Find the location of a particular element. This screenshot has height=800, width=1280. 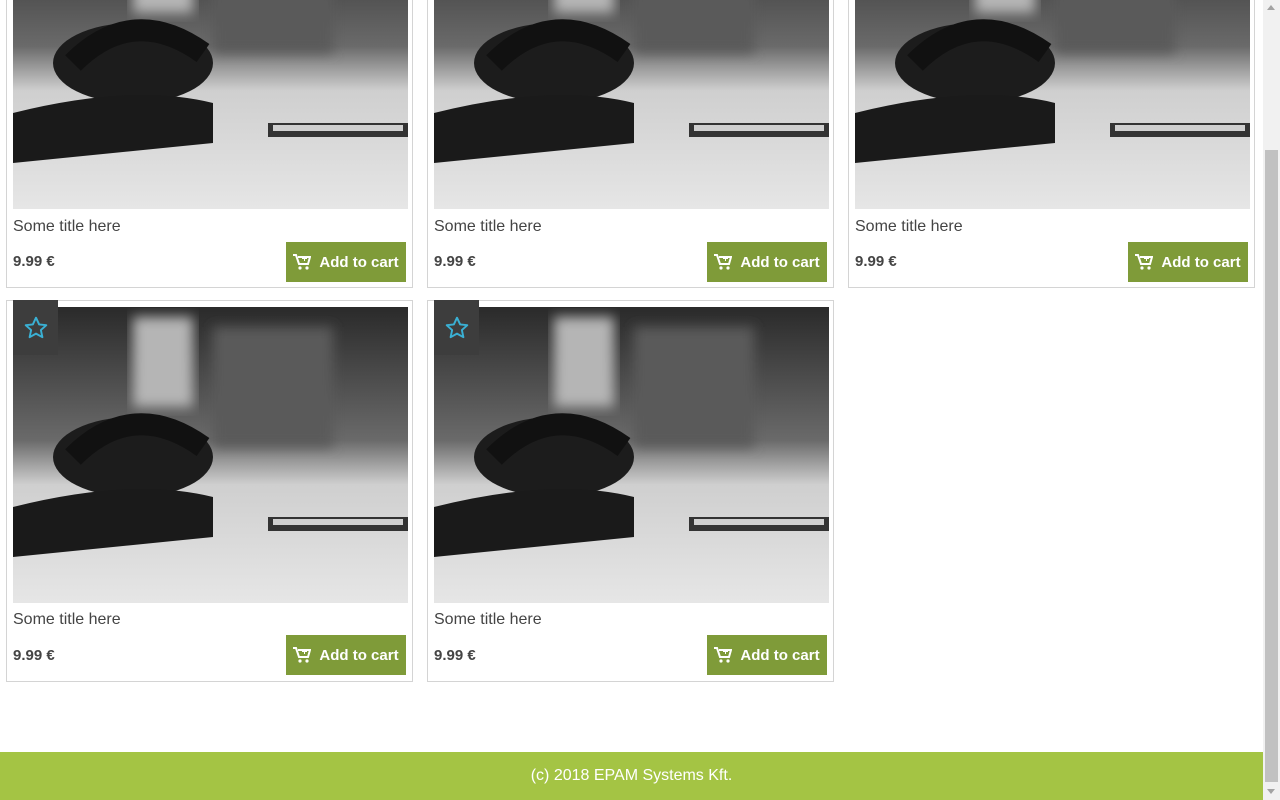

scroll-up-arrow-icon is located at coordinates (1271, 7).